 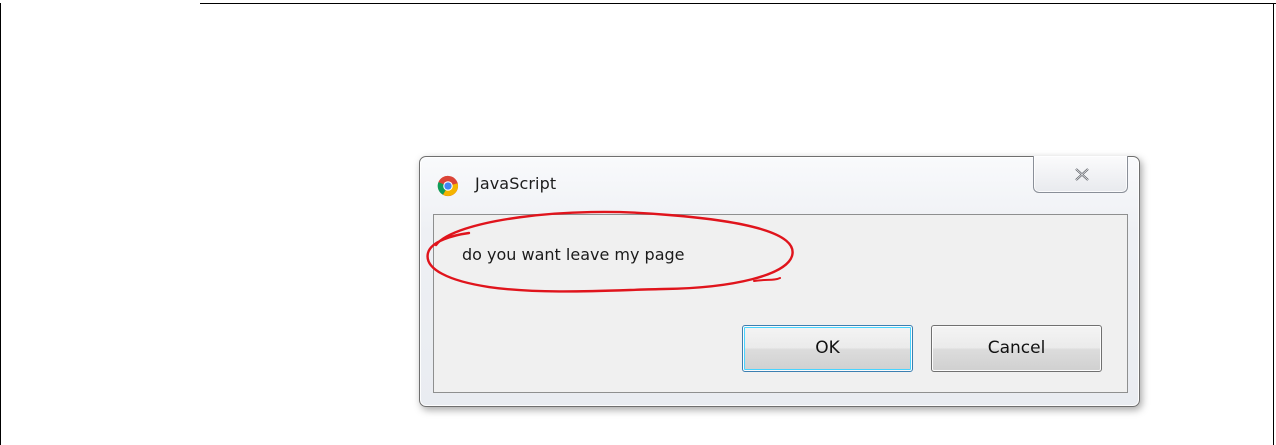 I want to click on frame-line-right, so click(x=1273, y=224).